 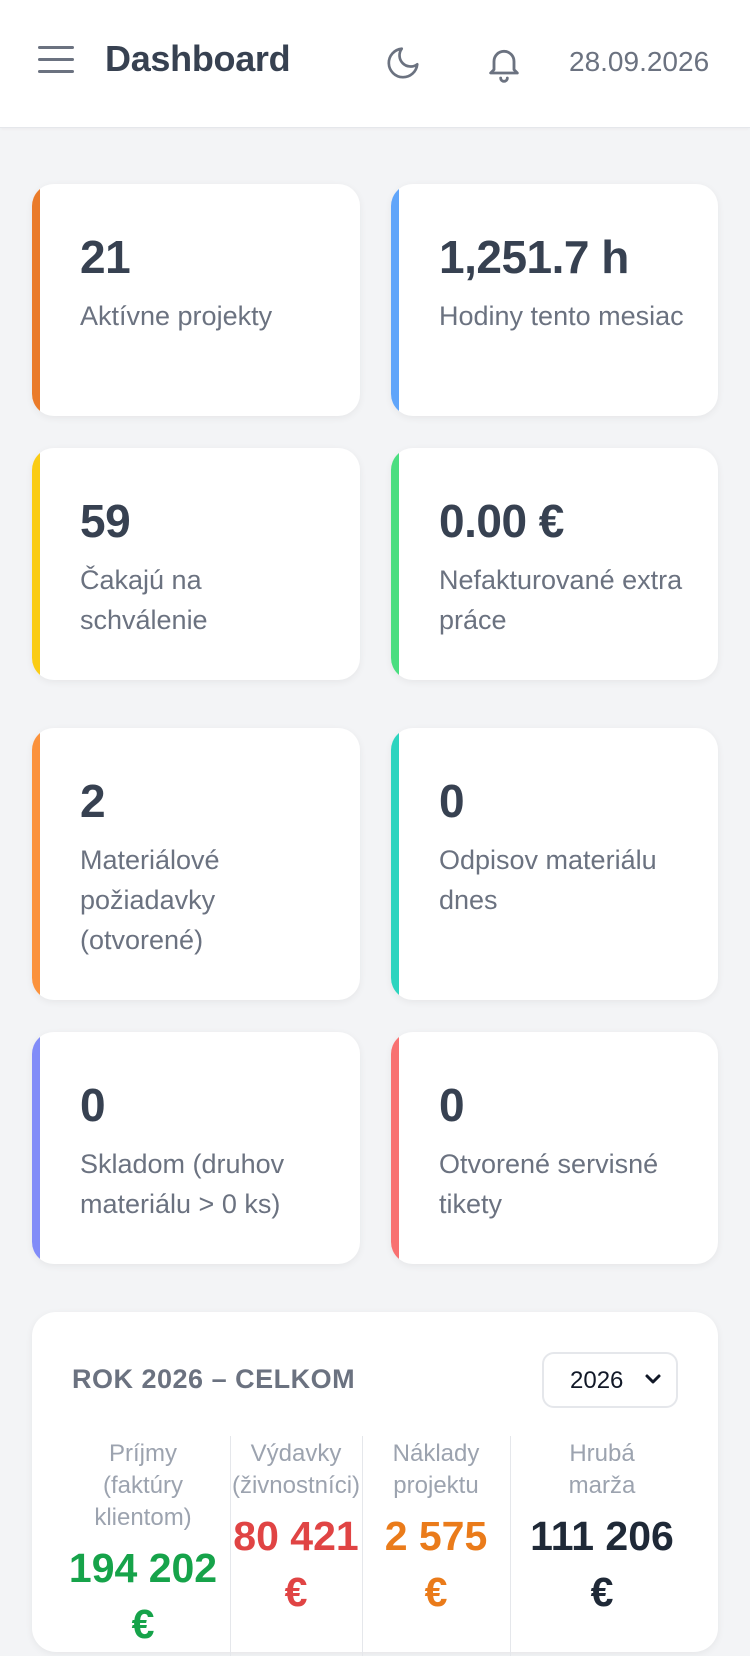 I want to click on stat-card-unbilled-extra: 0.00 € Nefakturované extra práce, so click(x=554, y=564).